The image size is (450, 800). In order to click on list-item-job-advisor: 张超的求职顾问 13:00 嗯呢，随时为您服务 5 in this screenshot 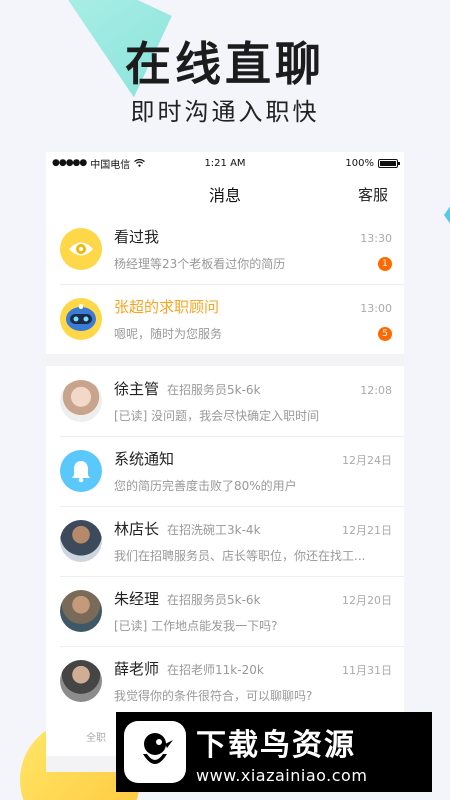, I will do `click(225, 319)`.